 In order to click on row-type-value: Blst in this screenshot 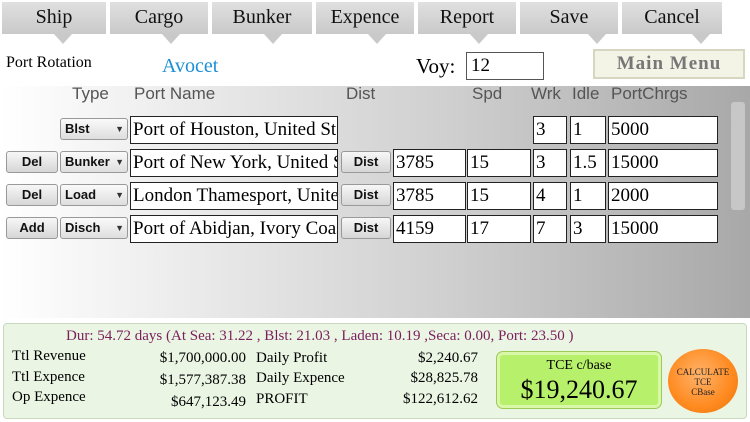, I will do `click(77, 128)`.